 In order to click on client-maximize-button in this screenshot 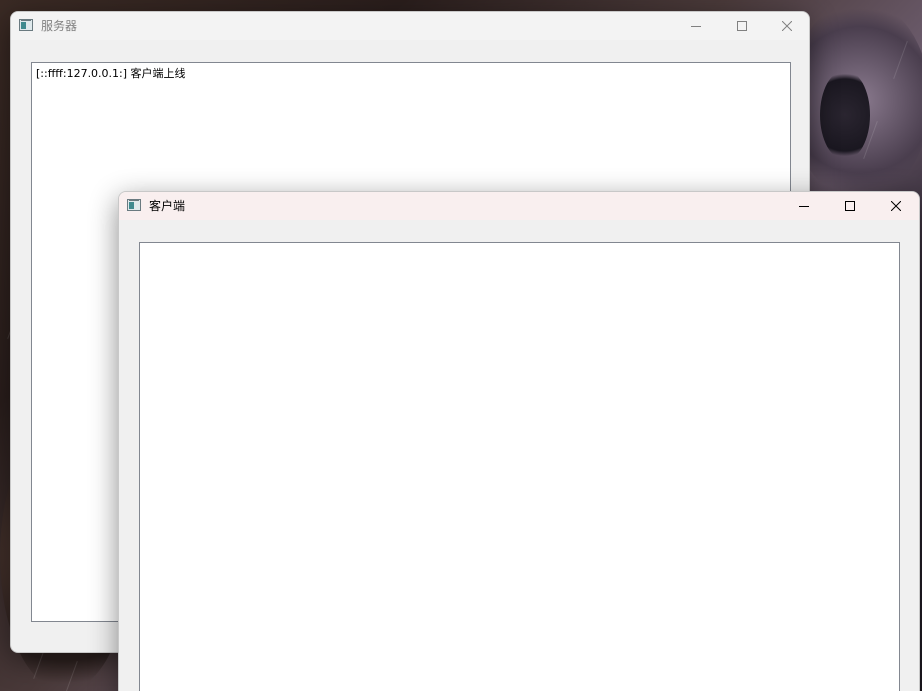, I will do `click(850, 206)`.